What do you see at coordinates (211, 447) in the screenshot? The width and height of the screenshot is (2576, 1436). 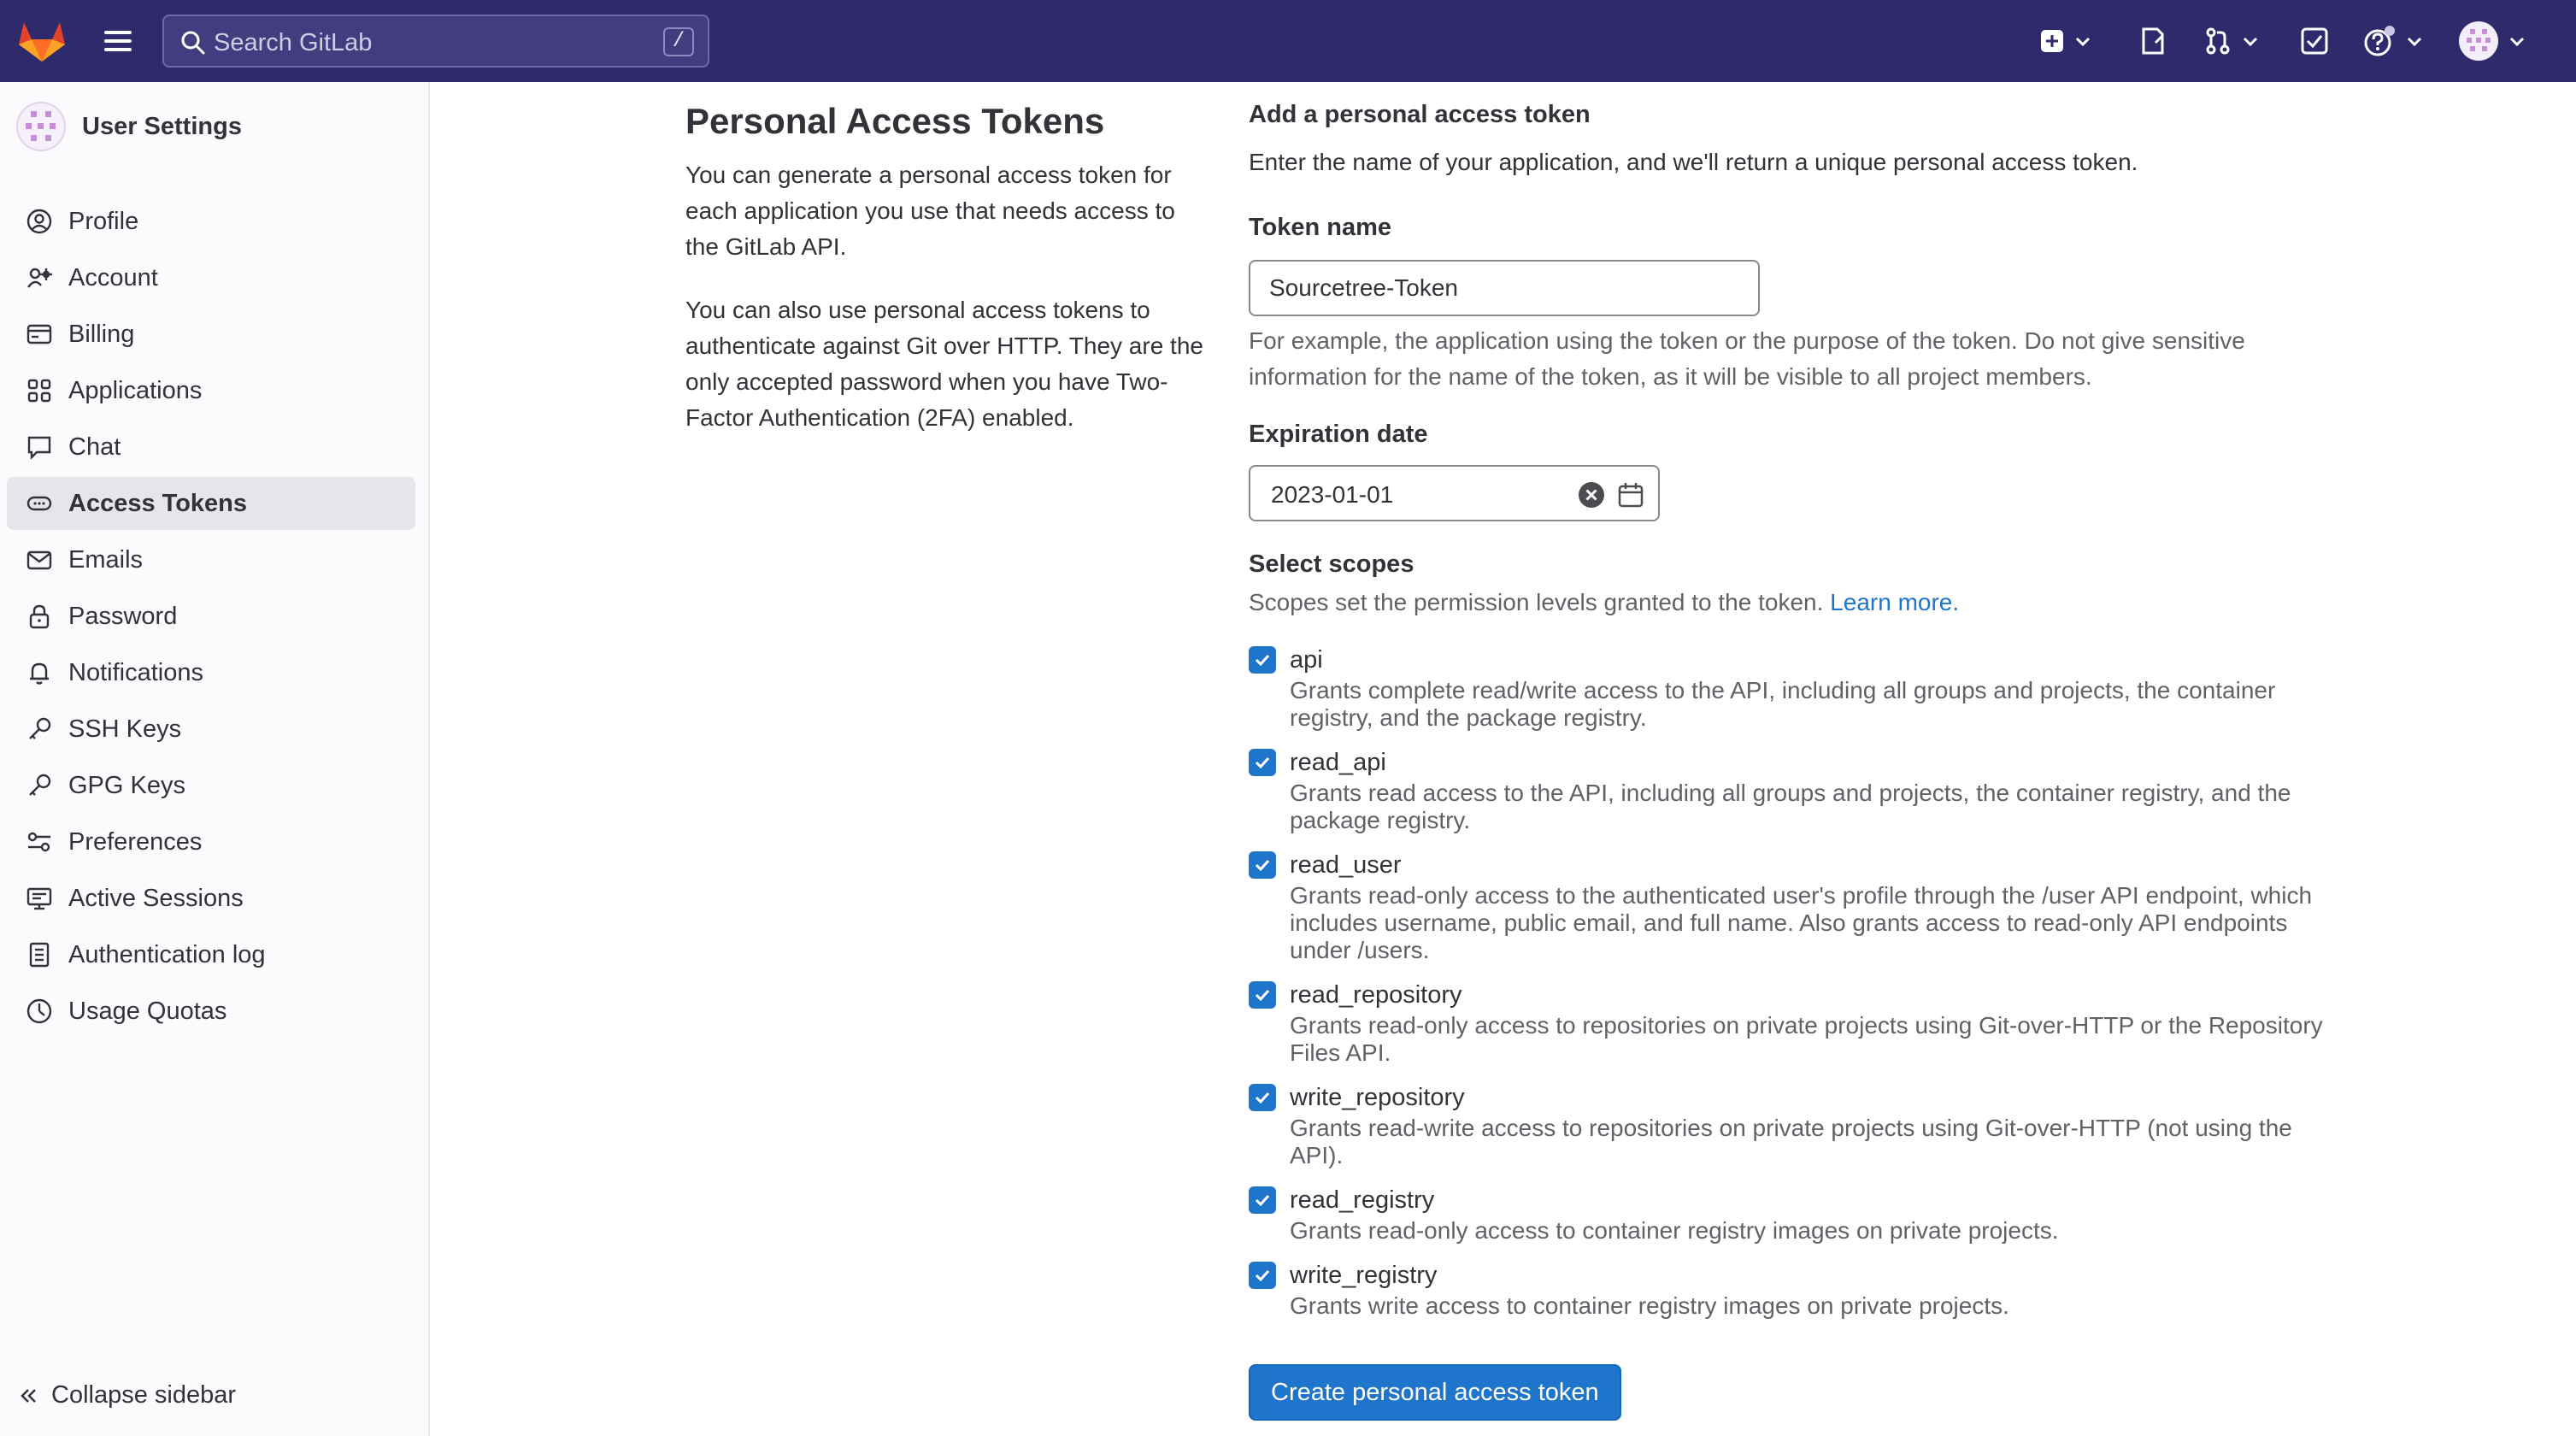 I see `sidebar-item-chat: Chat` at bounding box center [211, 447].